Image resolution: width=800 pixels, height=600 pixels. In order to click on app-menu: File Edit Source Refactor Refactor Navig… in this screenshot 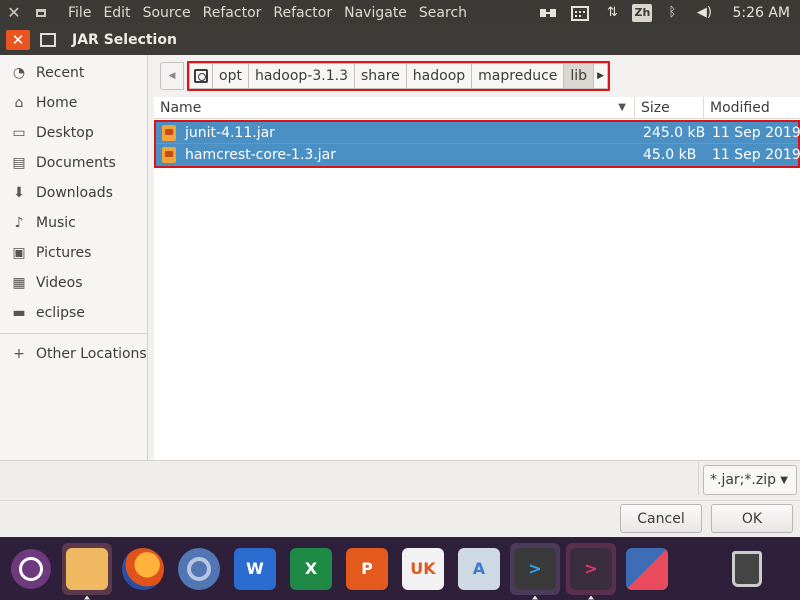, I will do `click(267, 13)`.